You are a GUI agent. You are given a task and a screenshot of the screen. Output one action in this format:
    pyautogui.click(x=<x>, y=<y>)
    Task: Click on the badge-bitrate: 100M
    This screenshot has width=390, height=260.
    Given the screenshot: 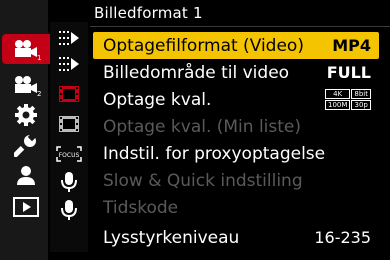 What is the action you would take?
    pyautogui.click(x=338, y=105)
    